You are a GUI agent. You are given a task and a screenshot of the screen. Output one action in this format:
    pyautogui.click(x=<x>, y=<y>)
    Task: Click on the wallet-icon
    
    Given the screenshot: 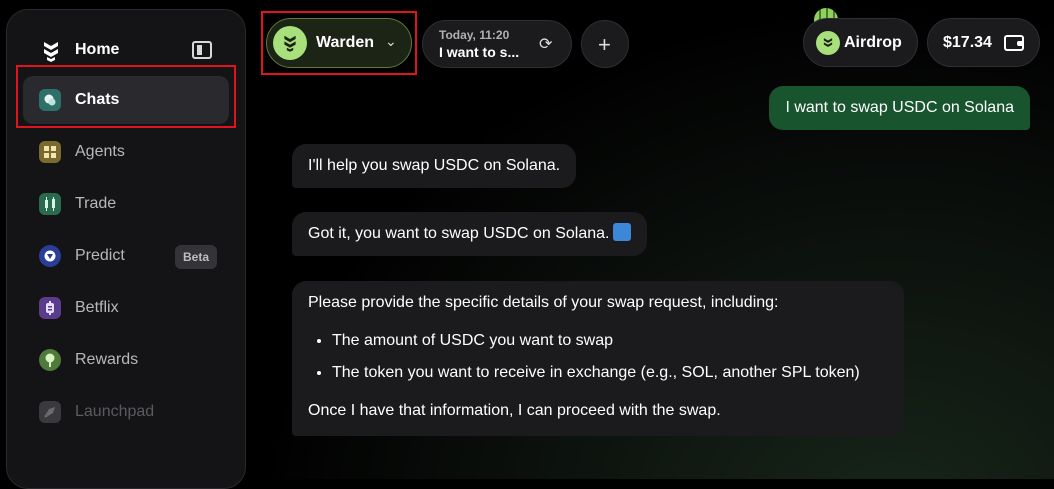 What is the action you would take?
    pyautogui.click(x=1014, y=43)
    